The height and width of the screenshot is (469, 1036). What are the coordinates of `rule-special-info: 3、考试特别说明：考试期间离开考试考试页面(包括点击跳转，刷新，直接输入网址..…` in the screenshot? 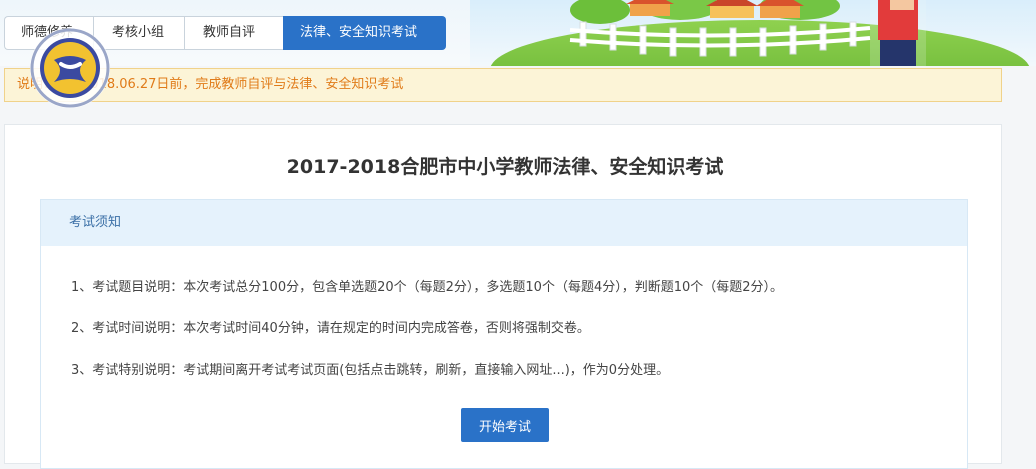 It's located at (370, 370).